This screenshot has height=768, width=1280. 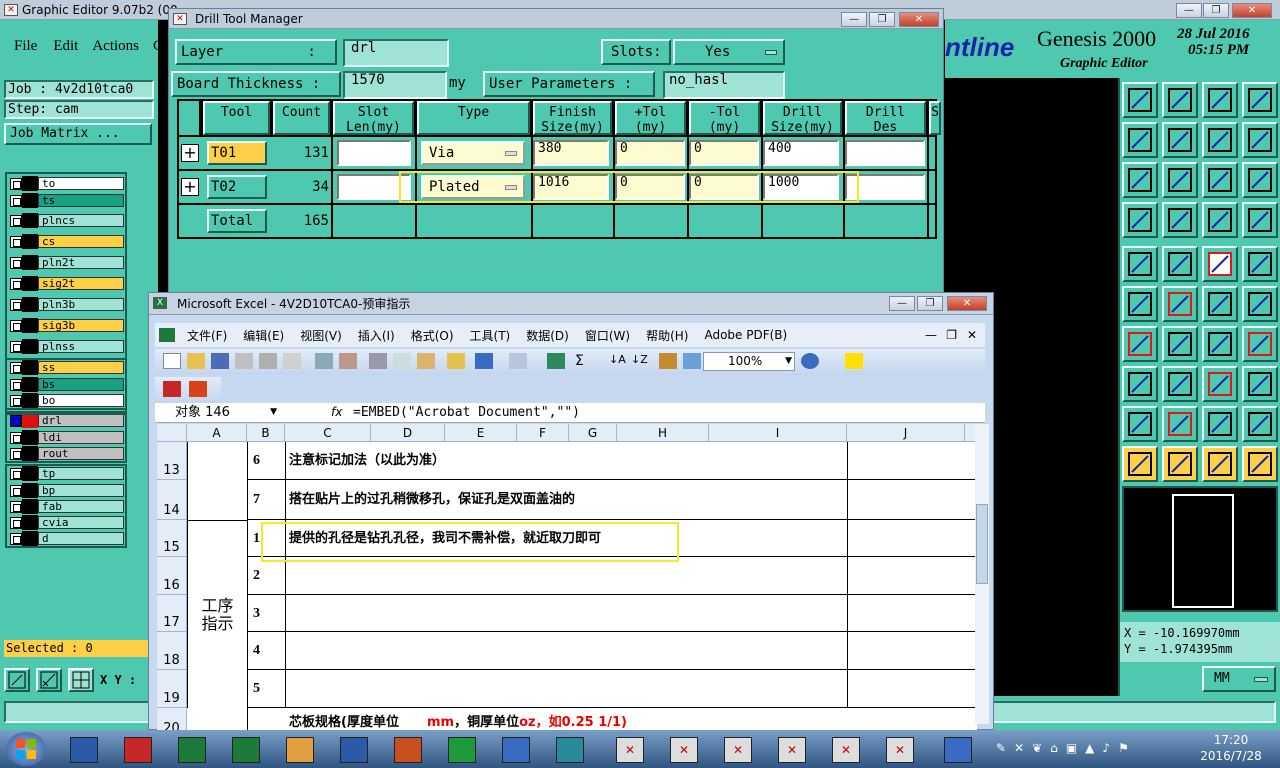 What do you see at coordinates (1123, 748) in the screenshot?
I see `tray-flag-icon: ⚑` at bounding box center [1123, 748].